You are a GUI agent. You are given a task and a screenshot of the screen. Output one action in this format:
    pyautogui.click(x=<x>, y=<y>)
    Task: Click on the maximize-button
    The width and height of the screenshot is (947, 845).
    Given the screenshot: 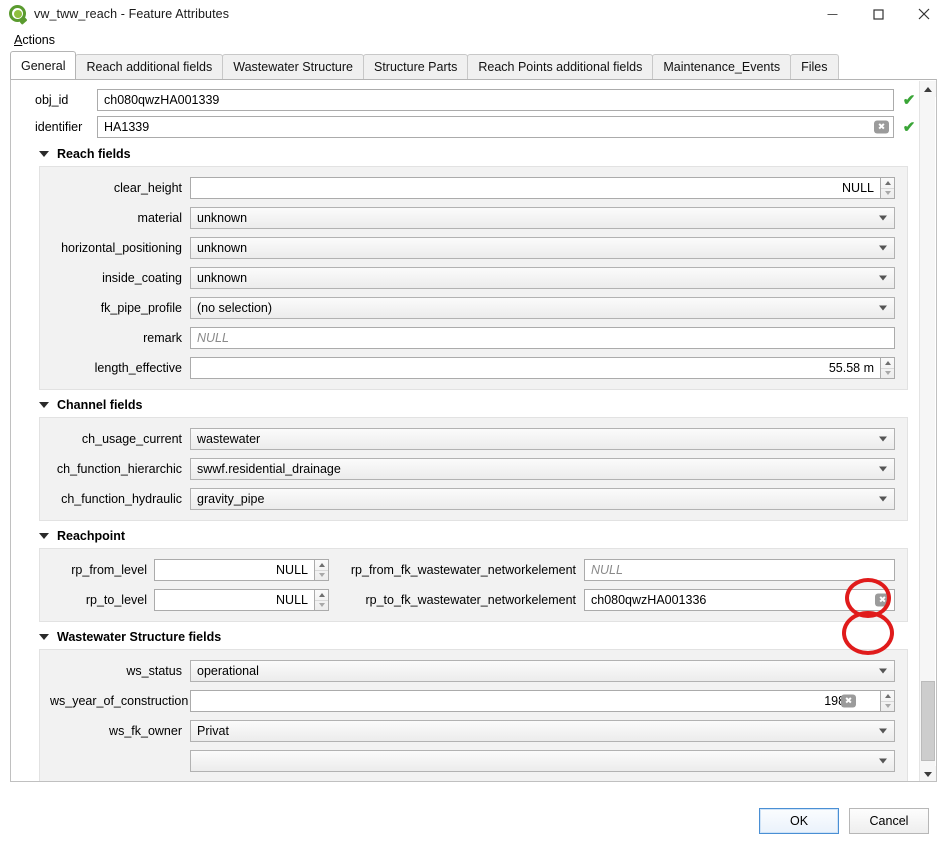 What is the action you would take?
    pyautogui.click(x=878, y=14)
    